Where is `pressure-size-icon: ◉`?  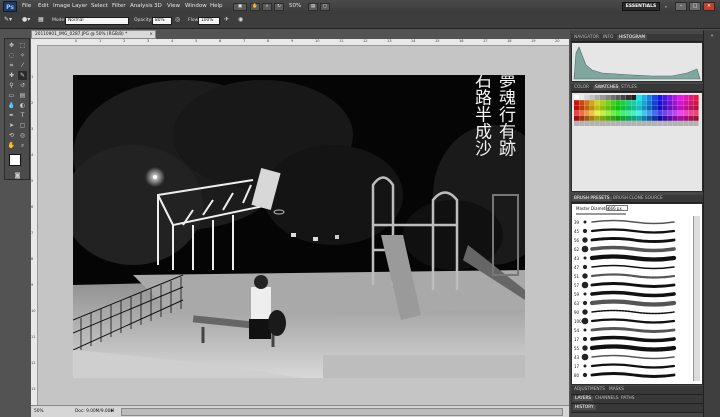
pressure-size-icon: ◉ is located at coordinates (240, 19).